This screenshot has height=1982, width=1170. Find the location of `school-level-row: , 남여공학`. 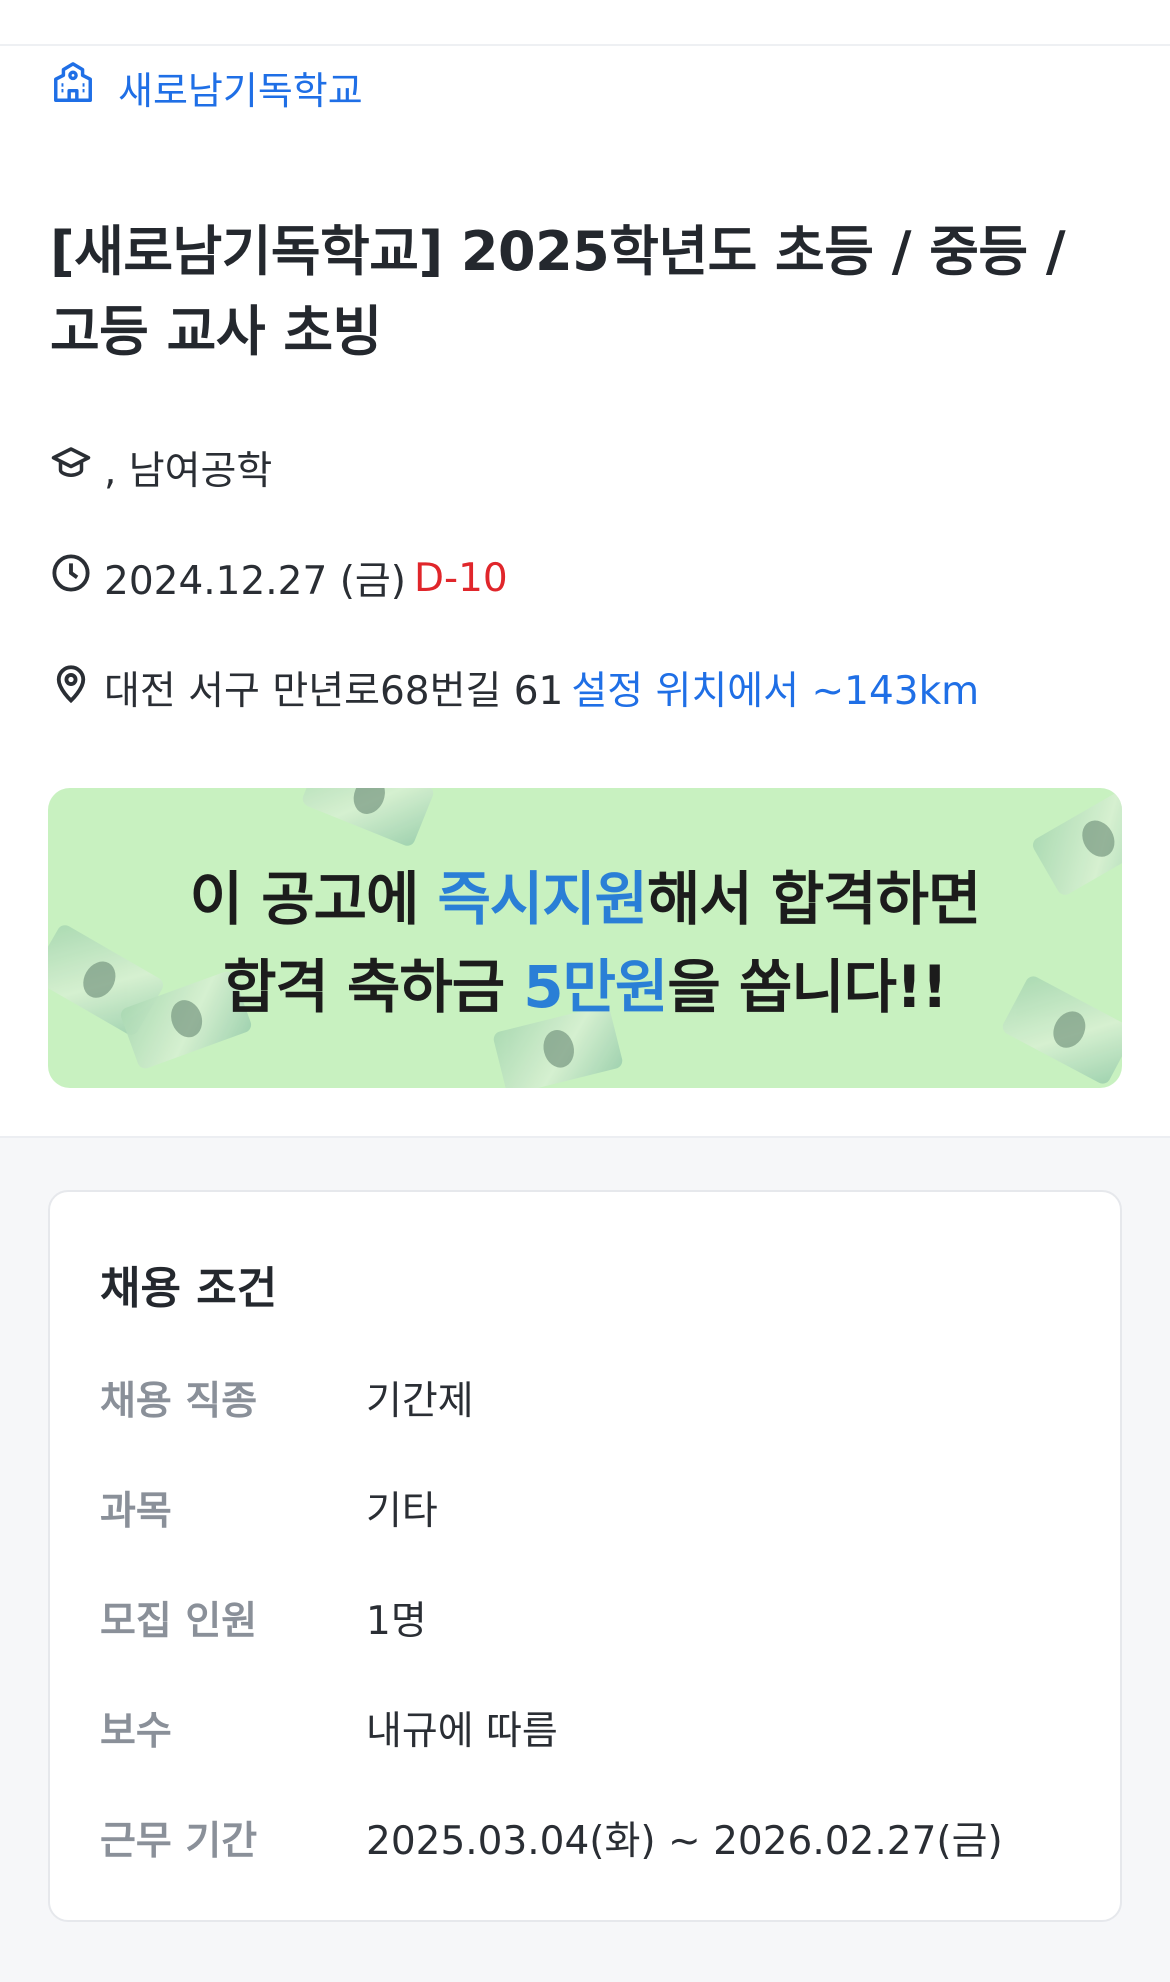

school-level-row: , 남여공학 is located at coordinates (161, 468).